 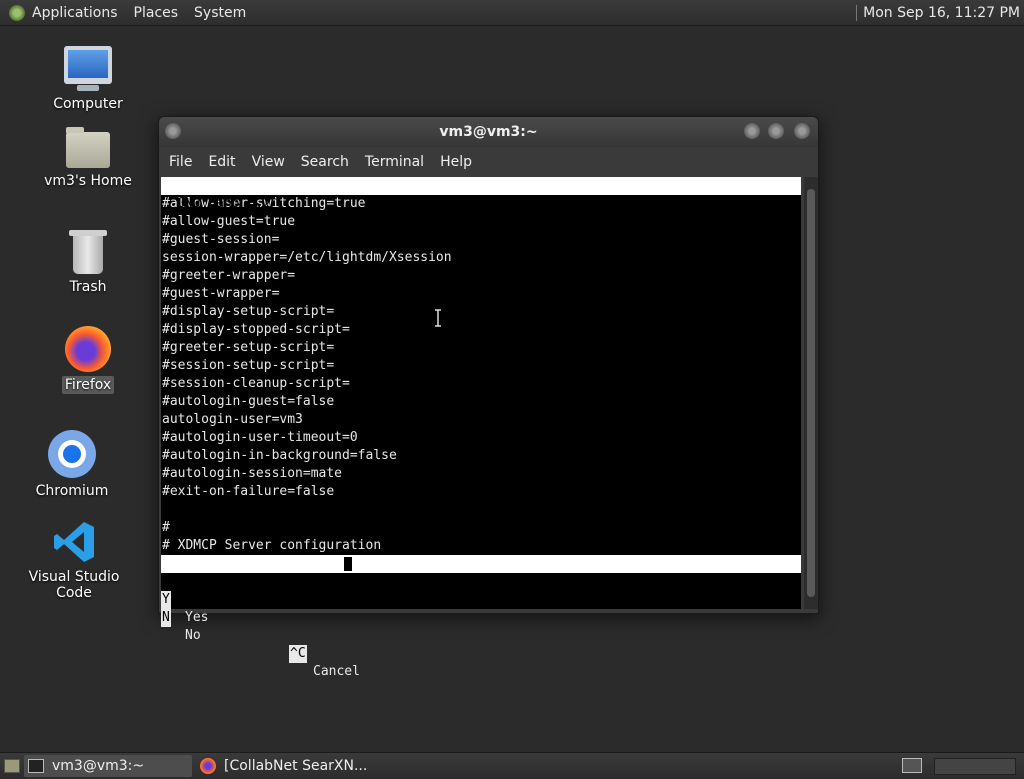 What do you see at coordinates (232, 419) in the screenshot?
I see `file-line: autologin-user=vm3` at bounding box center [232, 419].